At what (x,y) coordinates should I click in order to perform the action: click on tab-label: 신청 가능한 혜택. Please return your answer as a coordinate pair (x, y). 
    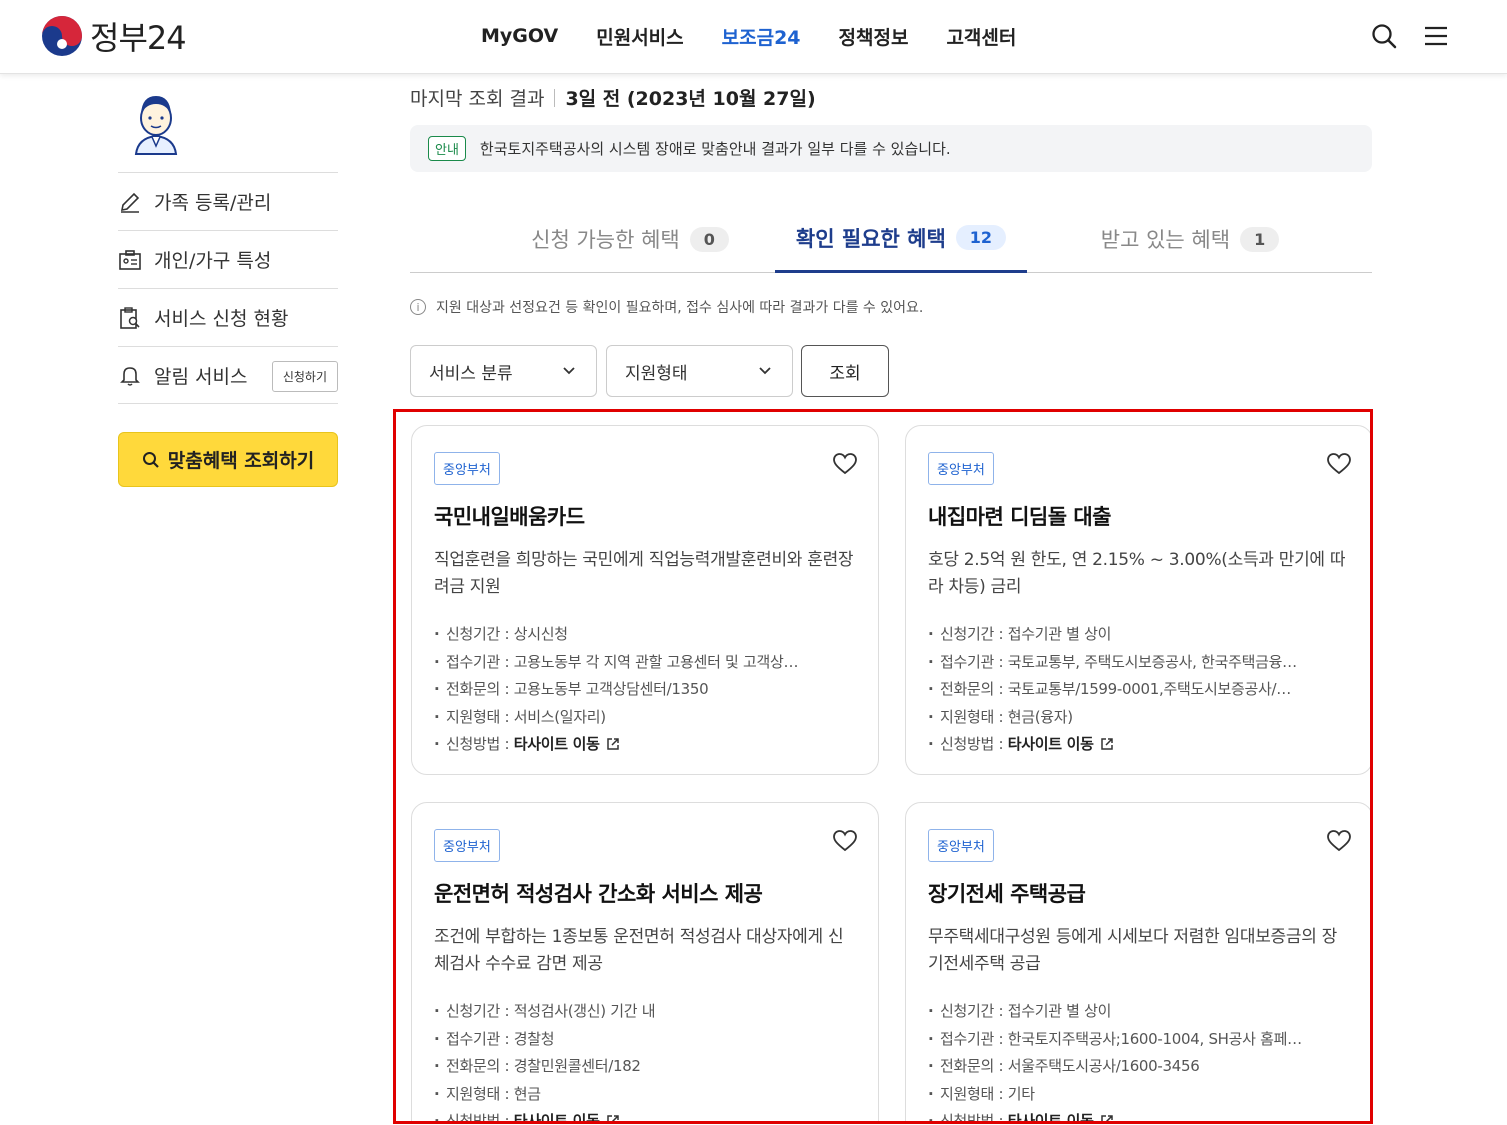
    Looking at the image, I should click on (605, 240).